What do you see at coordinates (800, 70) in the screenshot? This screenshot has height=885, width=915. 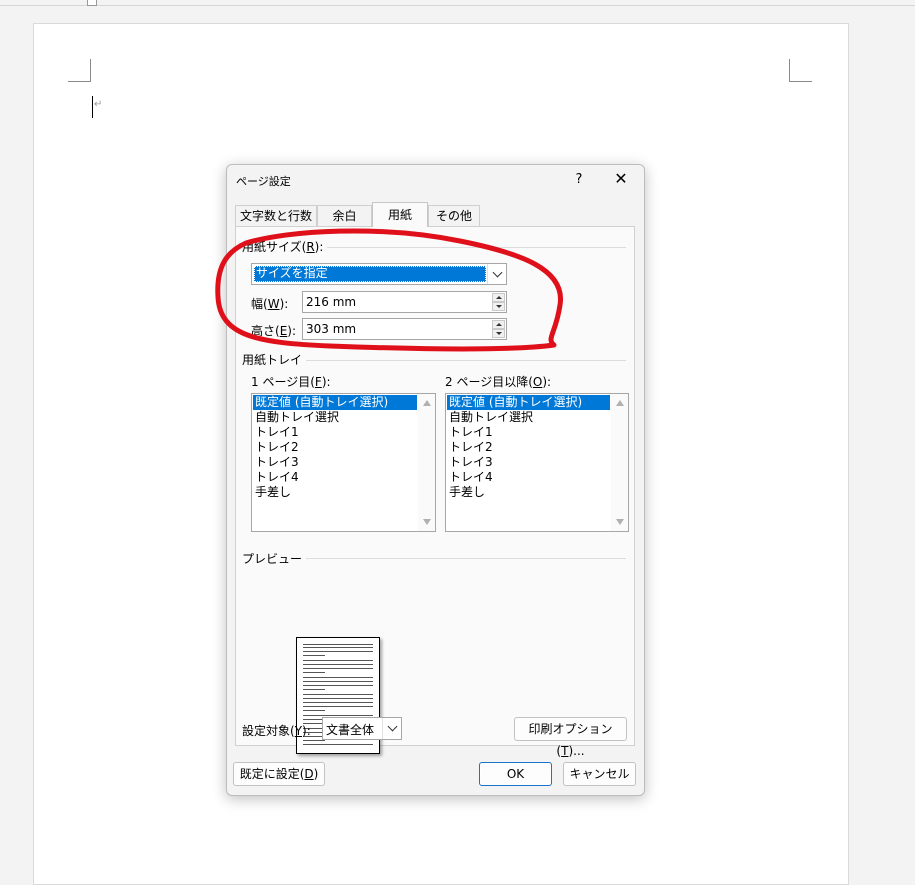 I see `crop-mark-top-right` at bounding box center [800, 70].